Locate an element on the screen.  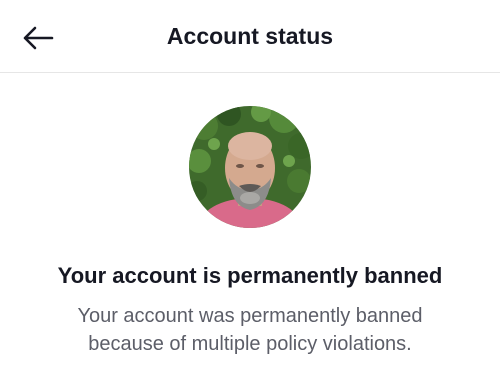
page-title: Account status is located at coordinates (250, 36).